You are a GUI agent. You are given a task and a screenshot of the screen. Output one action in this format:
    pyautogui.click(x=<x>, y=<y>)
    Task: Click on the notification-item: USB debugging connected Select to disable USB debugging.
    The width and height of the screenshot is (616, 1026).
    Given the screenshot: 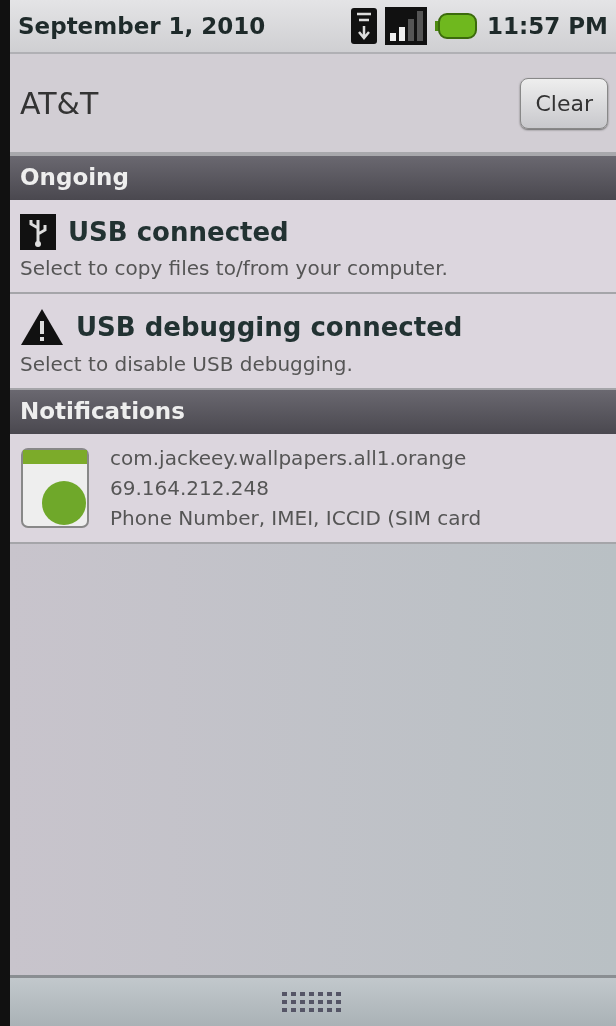 What is the action you would take?
    pyautogui.click(x=313, y=342)
    